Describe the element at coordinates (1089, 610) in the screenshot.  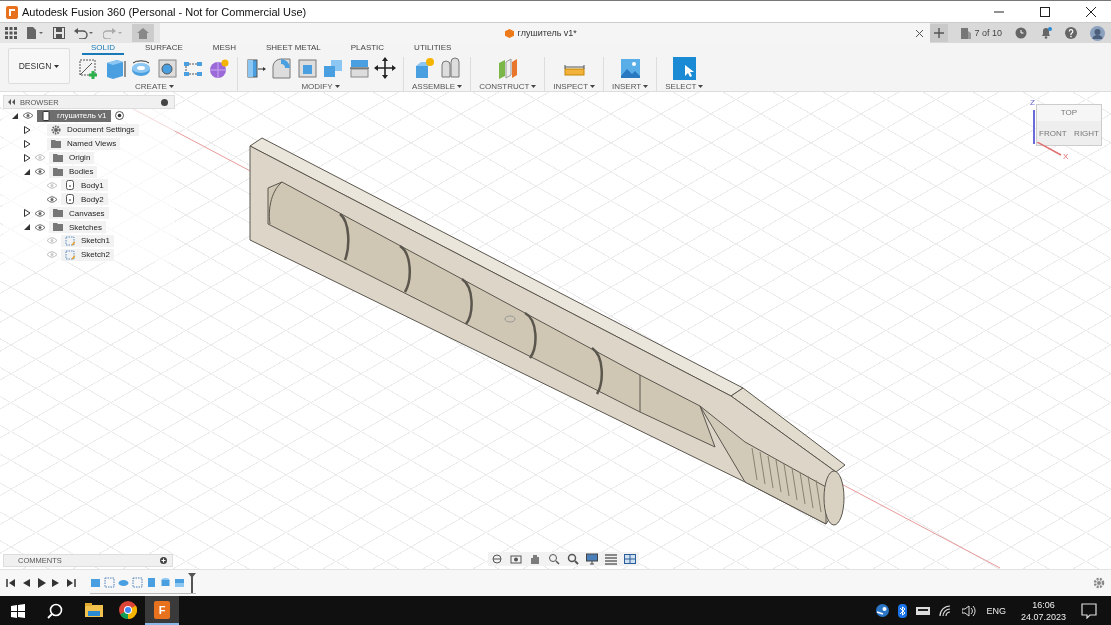
I see `notification-icon` at that location.